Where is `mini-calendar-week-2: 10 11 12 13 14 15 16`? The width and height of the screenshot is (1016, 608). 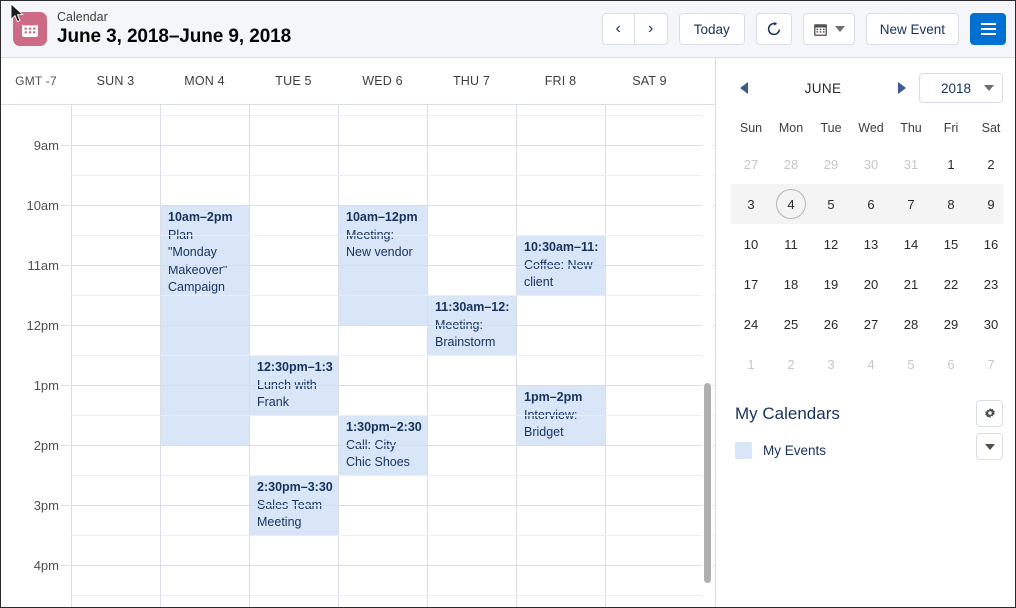 mini-calendar-week-2: 10 11 12 13 14 15 16 is located at coordinates (867, 244).